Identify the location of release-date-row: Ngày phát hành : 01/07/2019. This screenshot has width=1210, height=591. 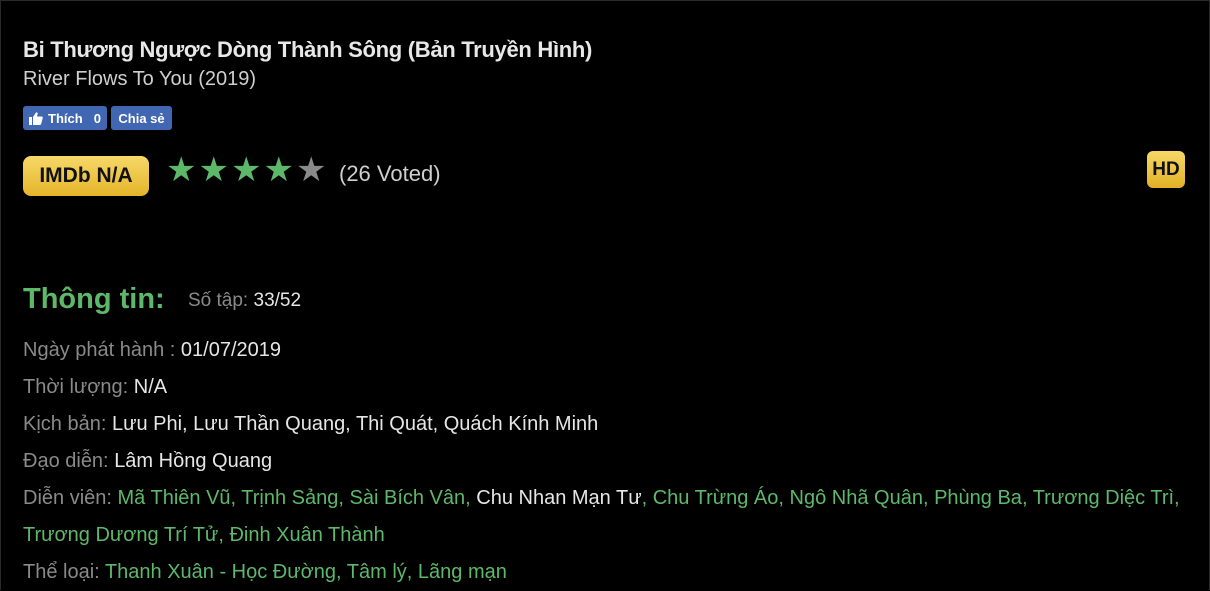
(608, 350).